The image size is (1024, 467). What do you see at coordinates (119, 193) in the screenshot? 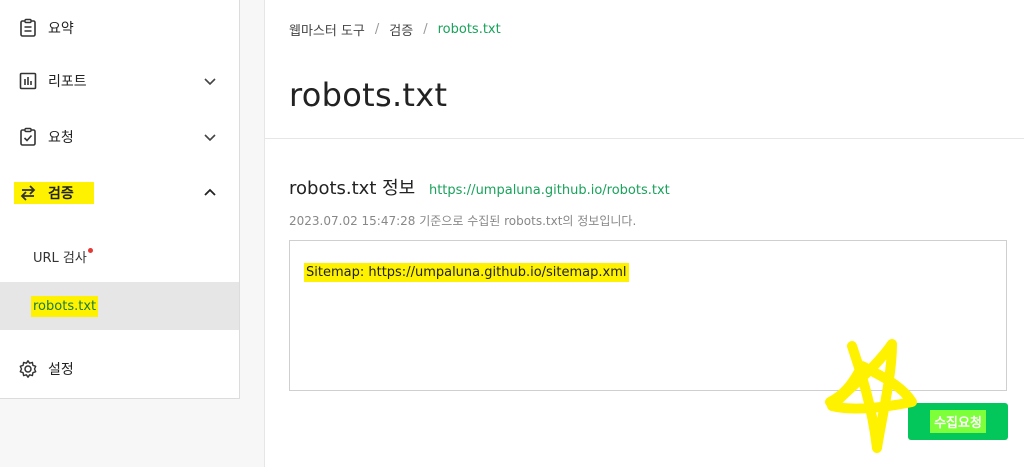
I see `sidebar-item-verify: 검증` at bounding box center [119, 193].